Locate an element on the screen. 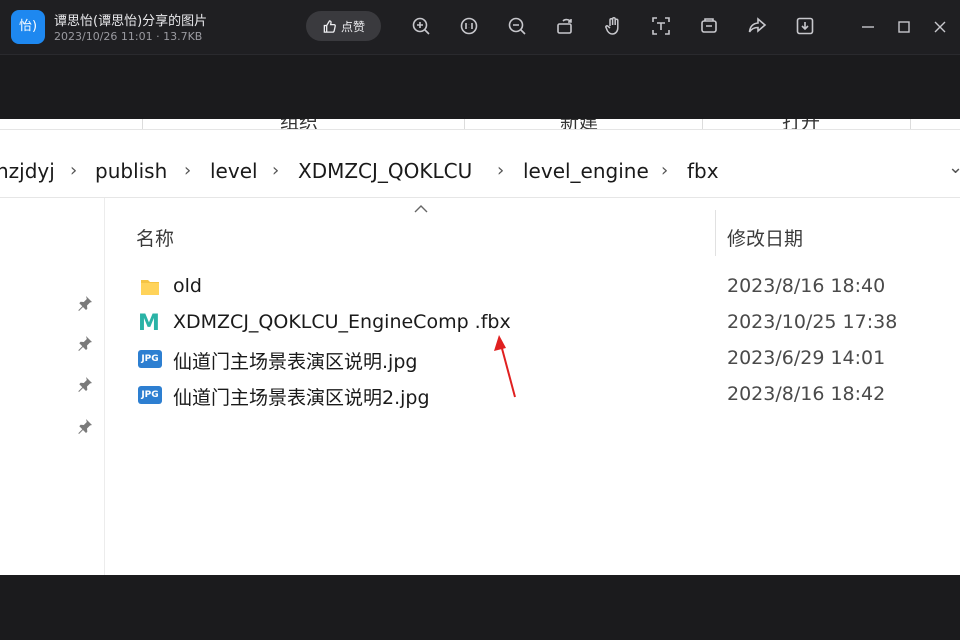  maximize-icon is located at coordinates (904, 27).